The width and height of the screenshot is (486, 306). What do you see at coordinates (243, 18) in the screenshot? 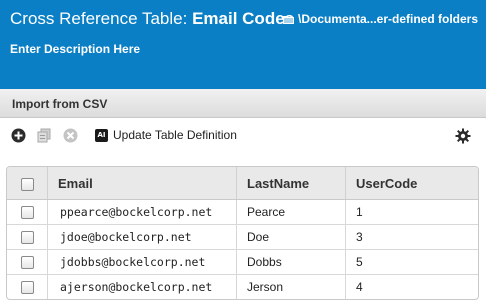
I see `table-name: Email Codes` at bounding box center [243, 18].